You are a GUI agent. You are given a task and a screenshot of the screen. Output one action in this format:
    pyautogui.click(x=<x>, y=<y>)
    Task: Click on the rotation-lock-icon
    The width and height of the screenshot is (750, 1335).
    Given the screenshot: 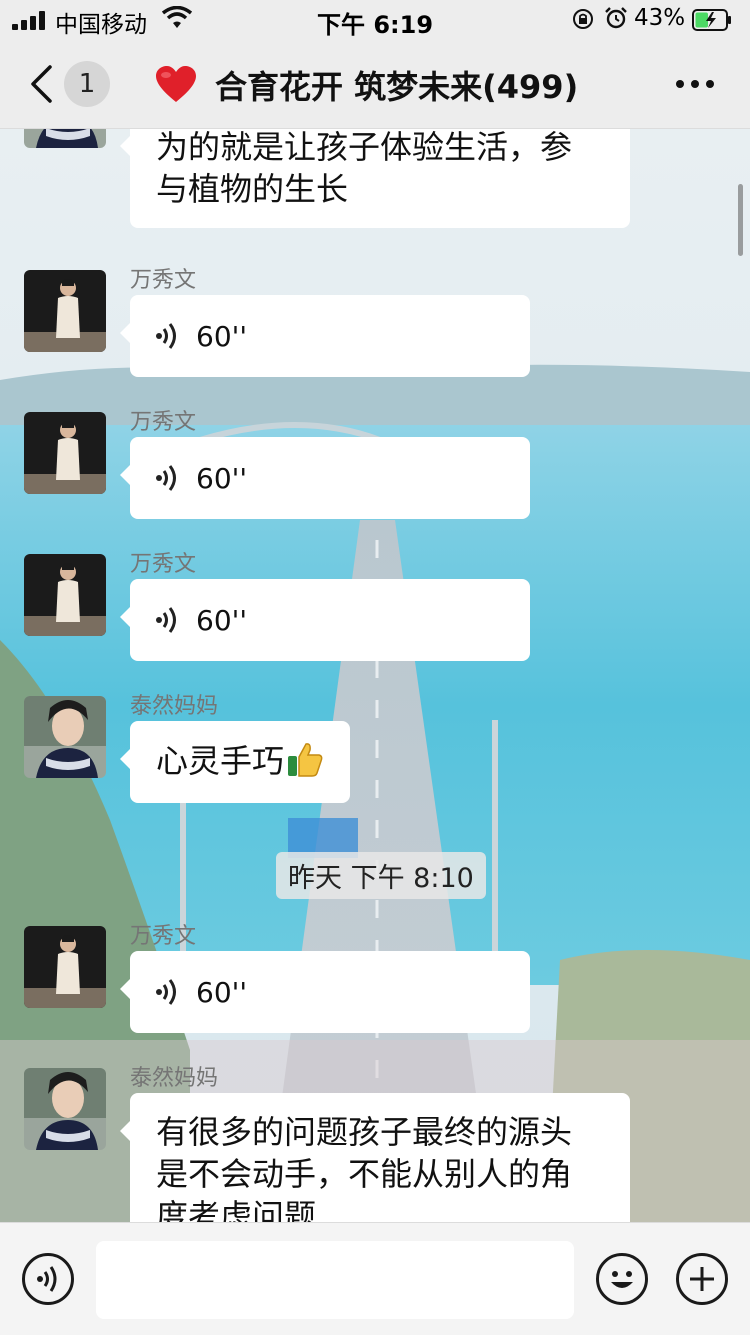 What is the action you would take?
    pyautogui.click(x=583, y=19)
    